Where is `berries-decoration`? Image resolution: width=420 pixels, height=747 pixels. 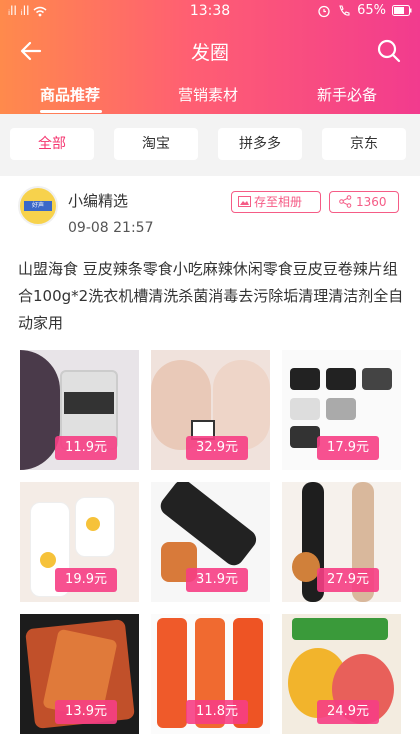 berries-decoration is located at coordinates (40, 410).